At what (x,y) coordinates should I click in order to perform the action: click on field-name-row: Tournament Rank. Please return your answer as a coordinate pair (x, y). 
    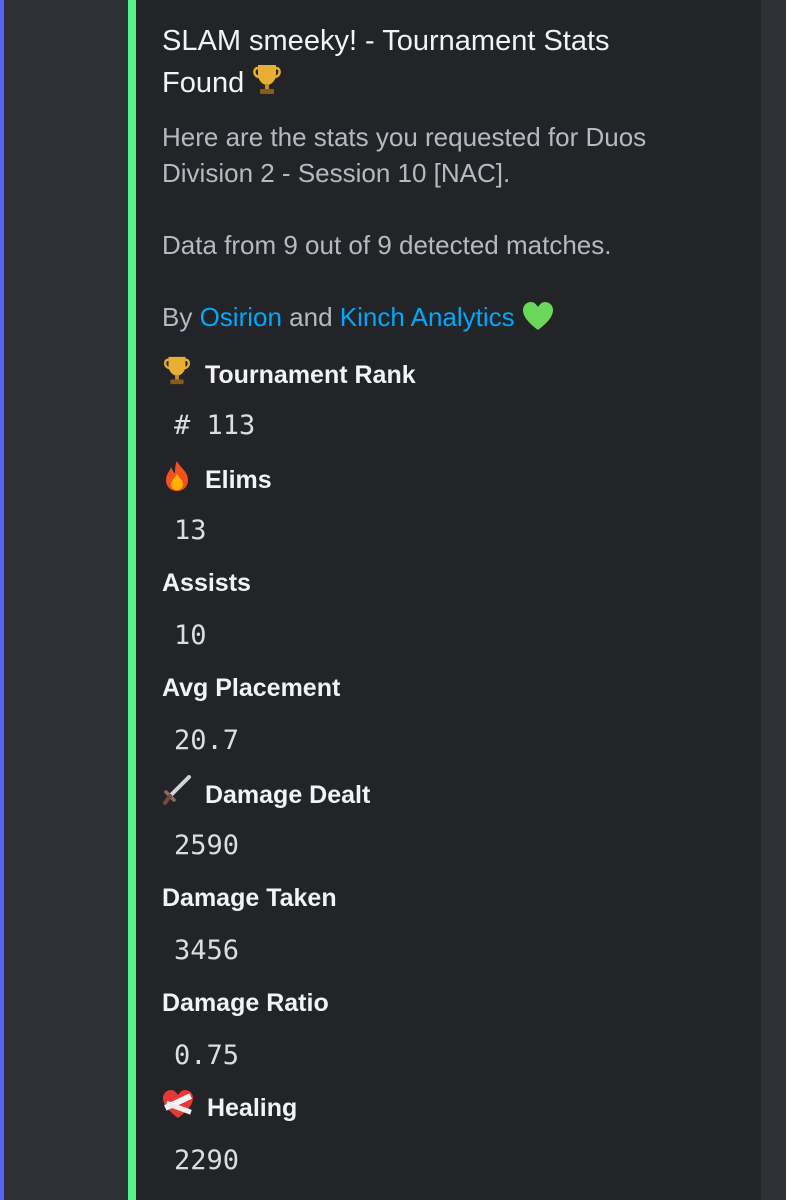
    Looking at the image, I should click on (289, 374).